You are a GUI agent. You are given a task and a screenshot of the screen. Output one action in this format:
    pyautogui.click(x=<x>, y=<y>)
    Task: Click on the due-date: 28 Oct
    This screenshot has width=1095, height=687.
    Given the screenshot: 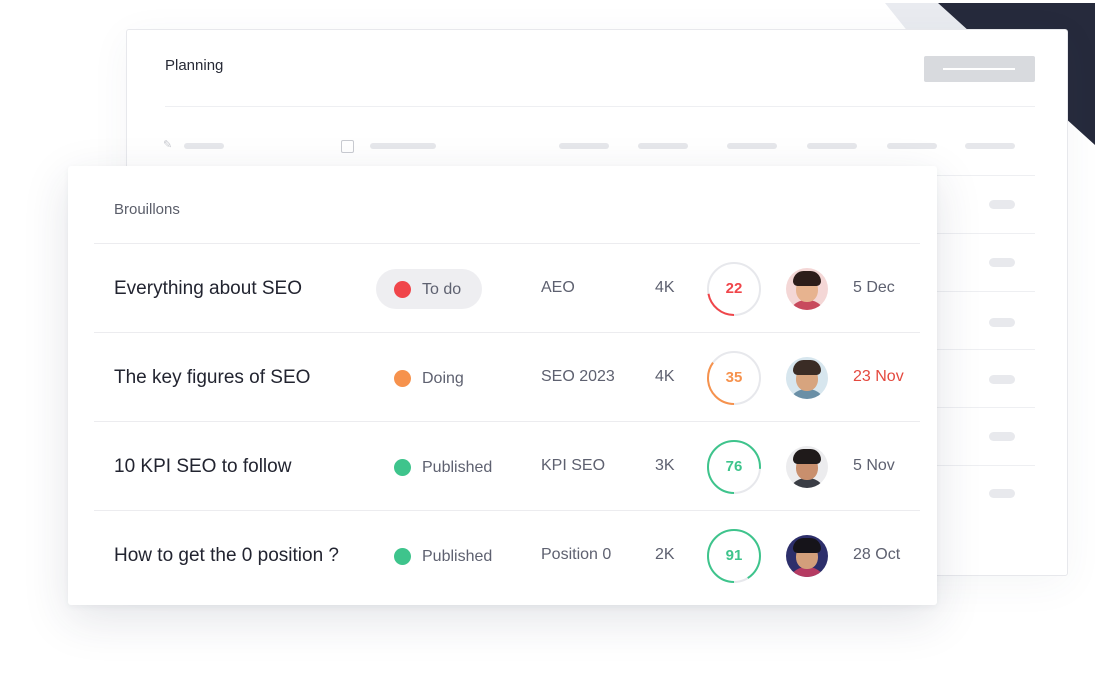 What is the action you would take?
    pyautogui.click(x=877, y=554)
    